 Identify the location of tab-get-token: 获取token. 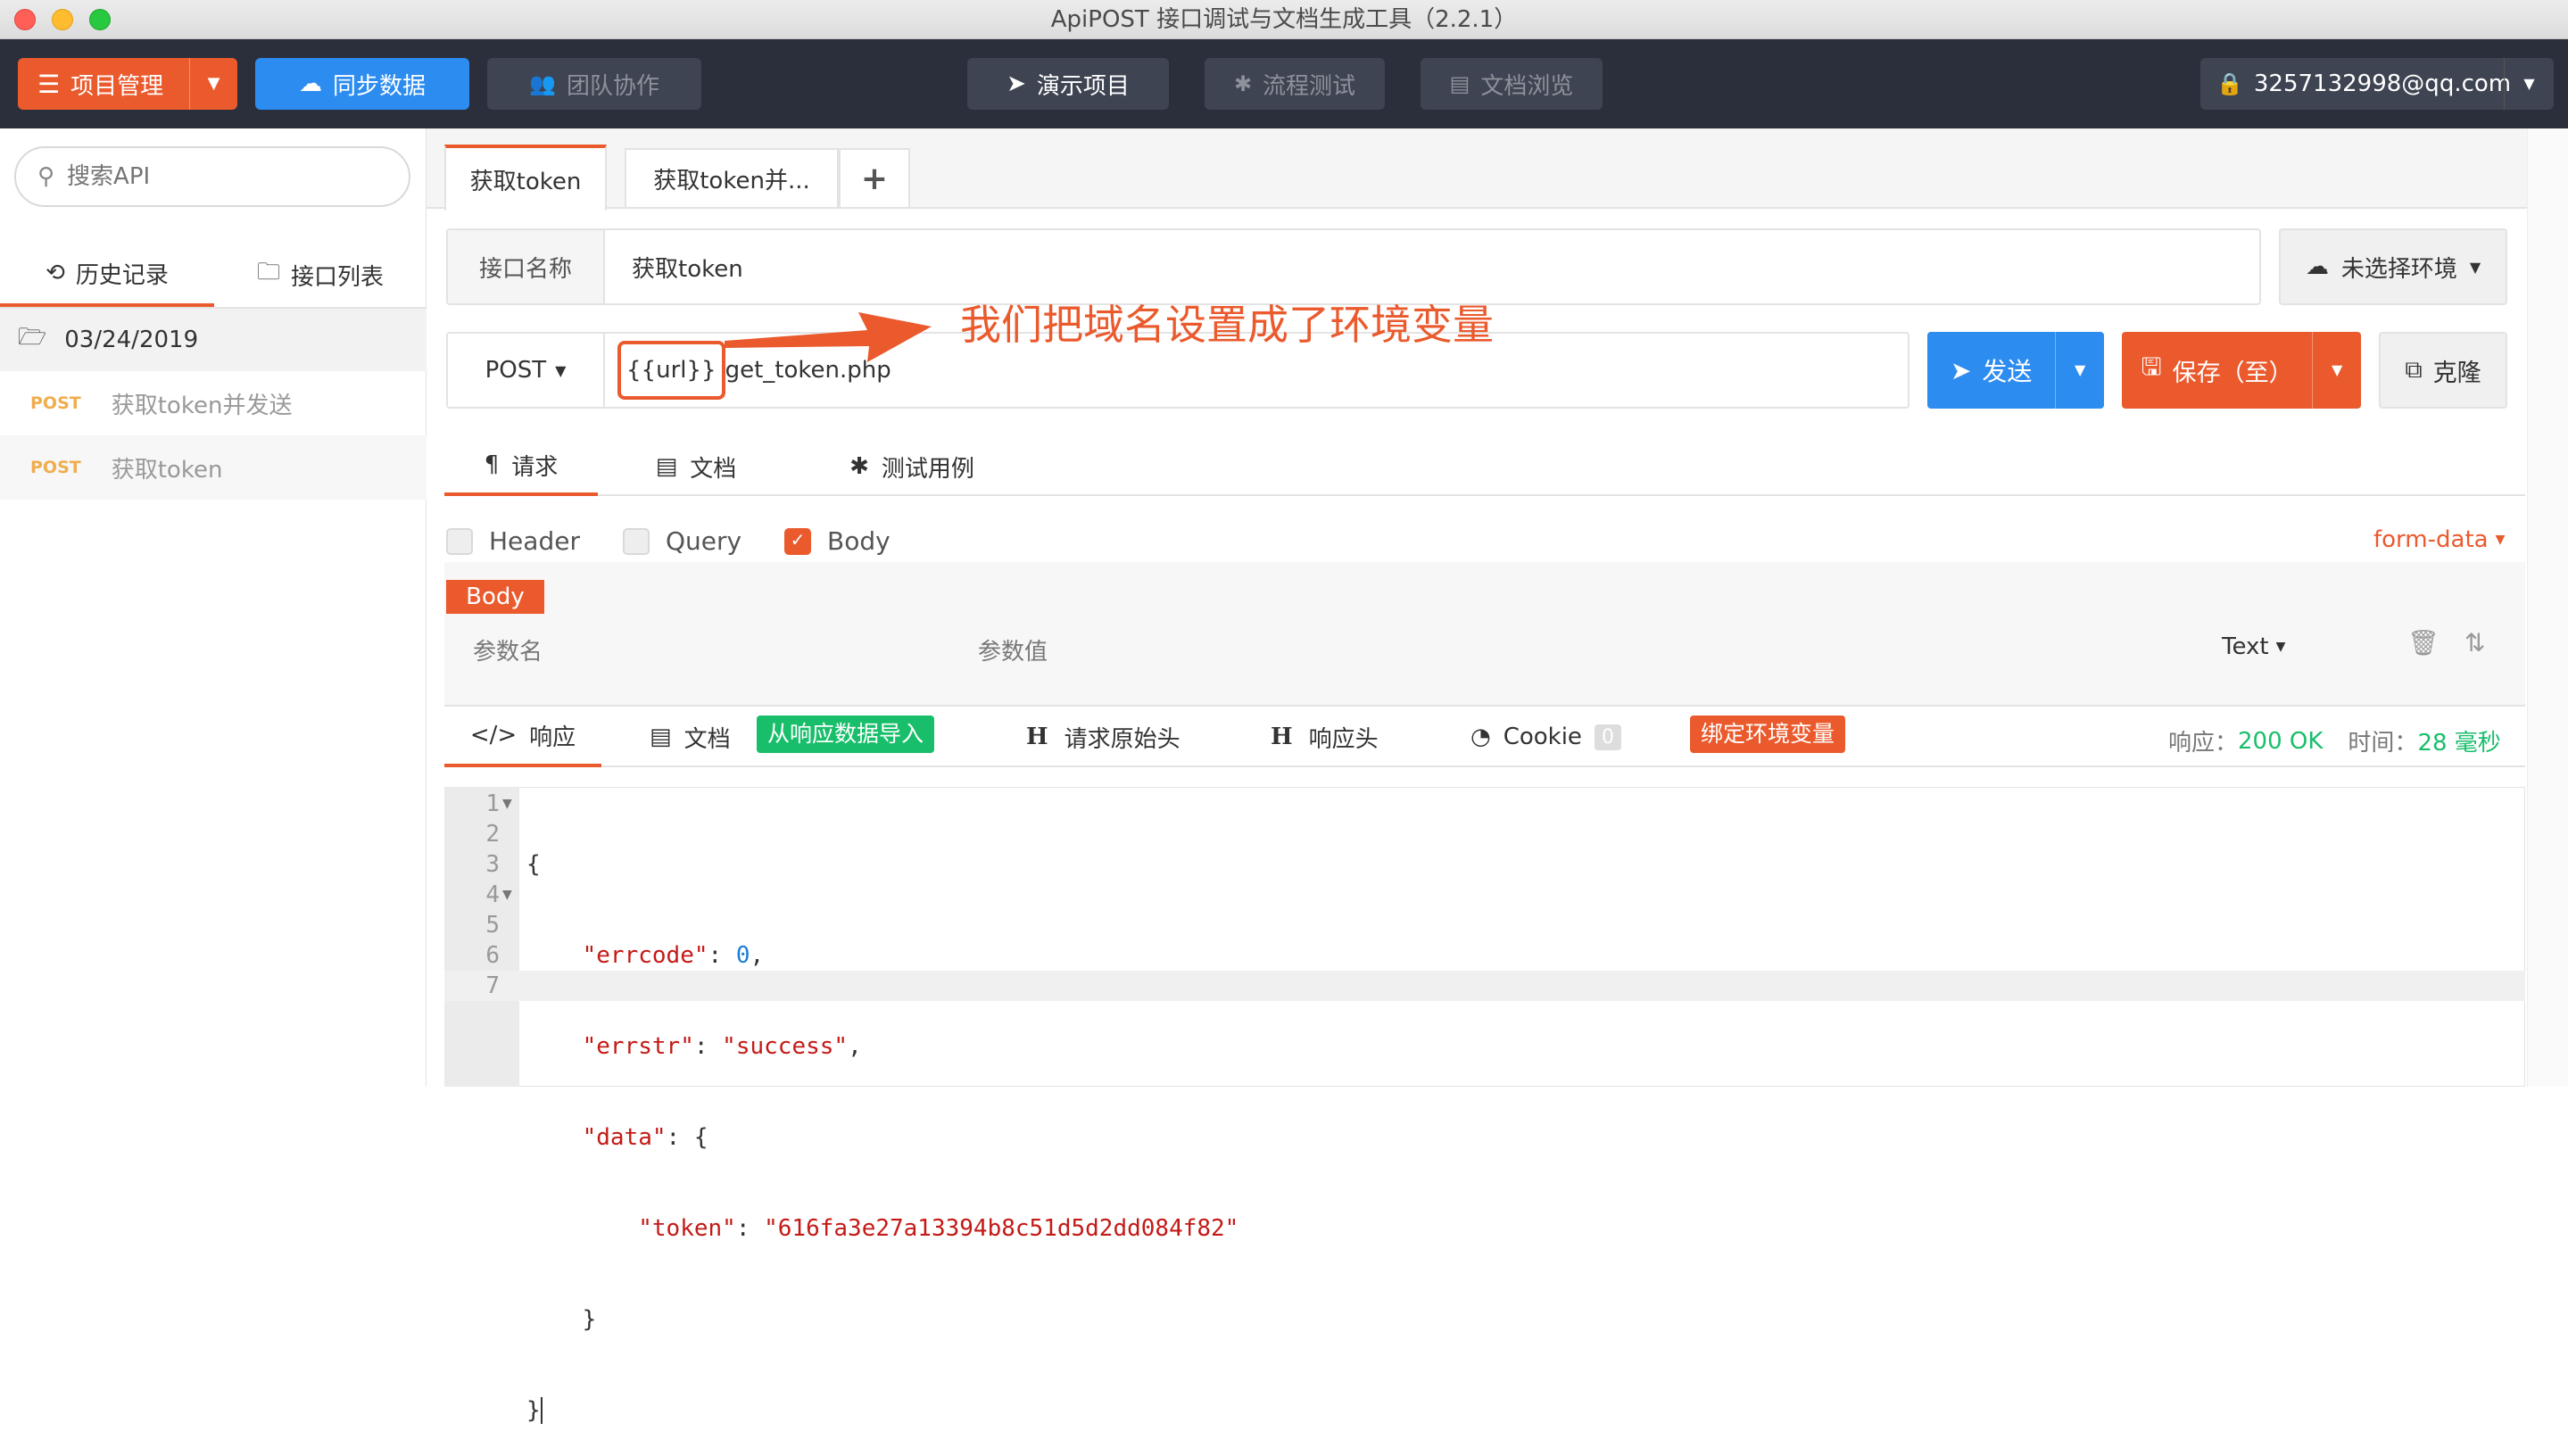
(525, 178).